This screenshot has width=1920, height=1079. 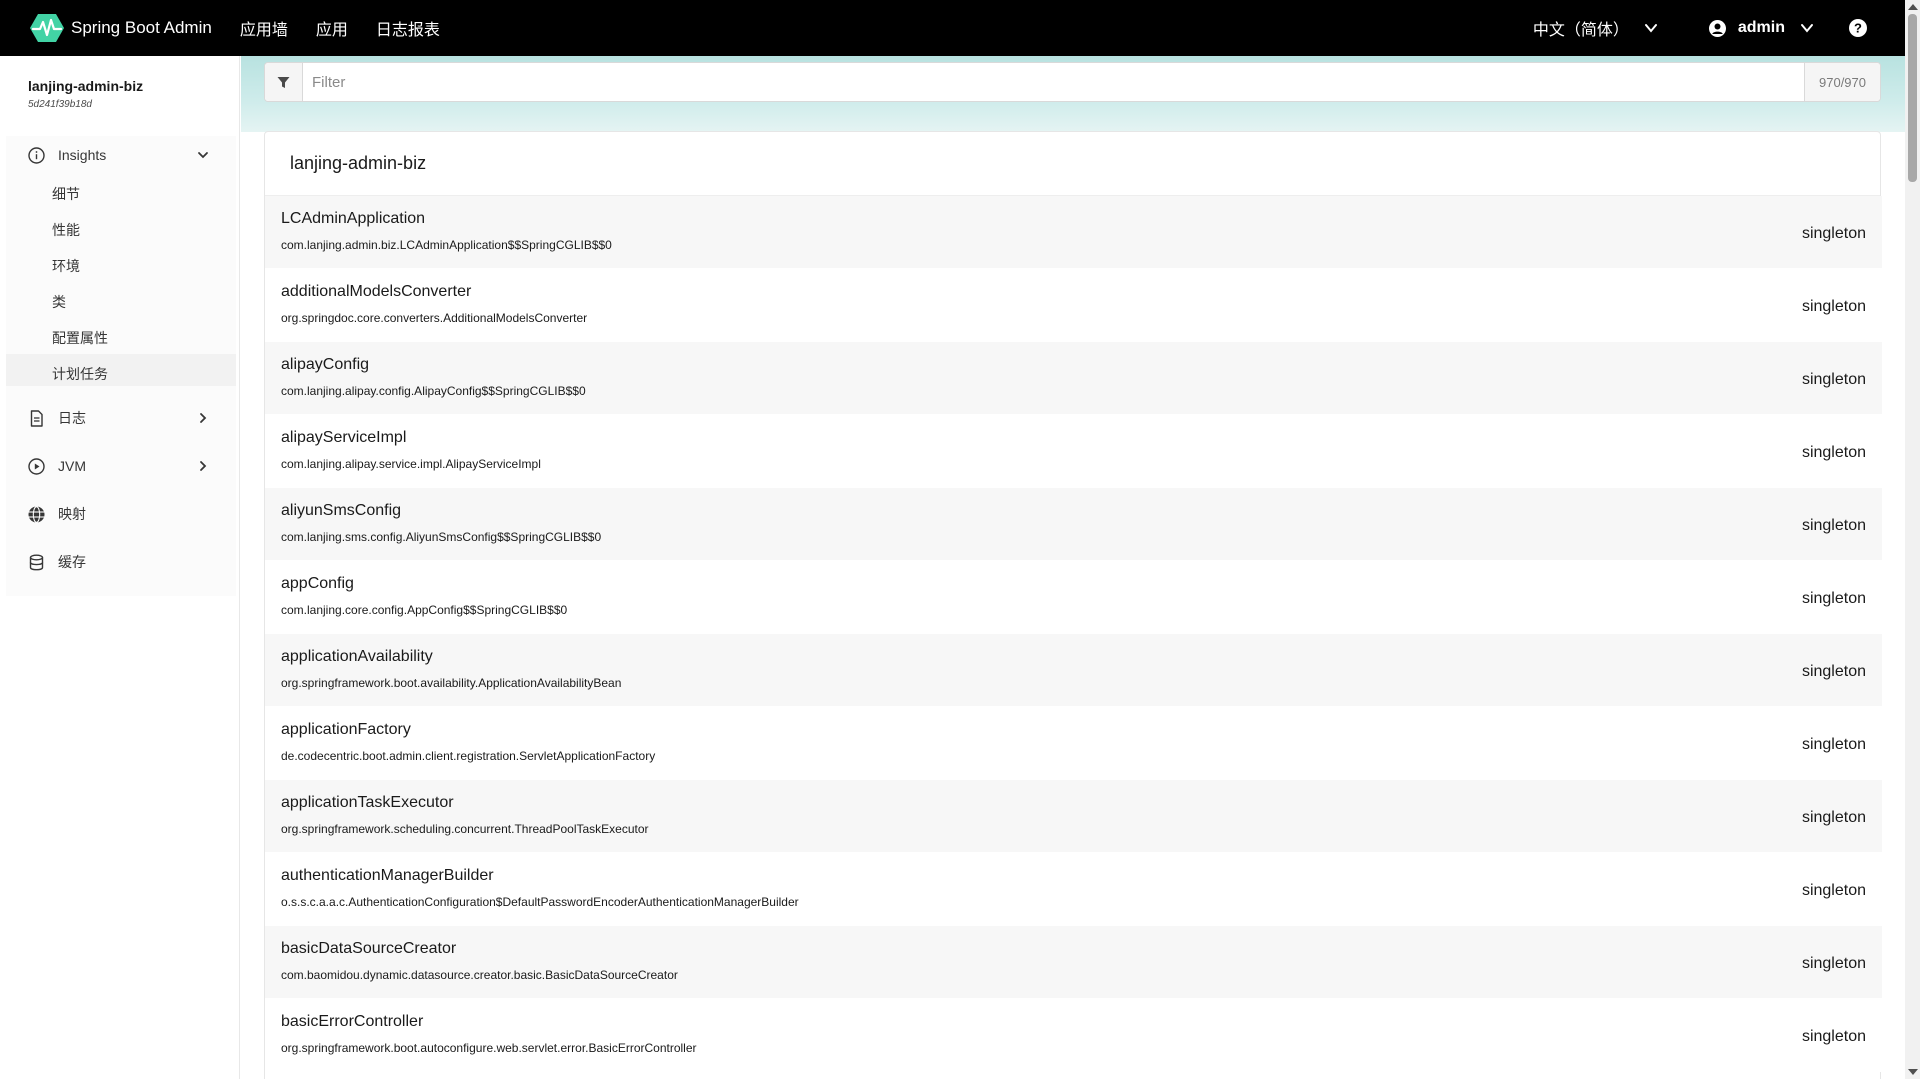 What do you see at coordinates (332, 28) in the screenshot?
I see `nav-link-applications: 应用` at bounding box center [332, 28].